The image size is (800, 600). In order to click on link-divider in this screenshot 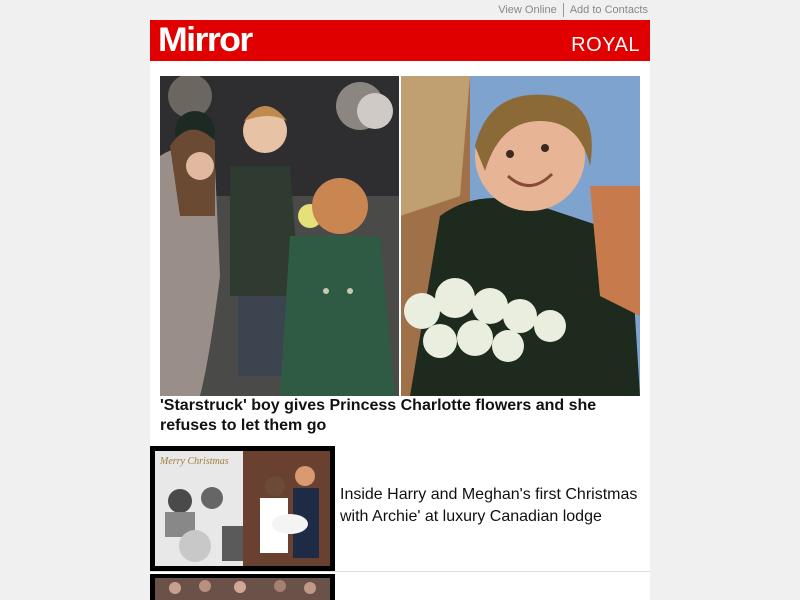, I will do `click(563, 10)`.